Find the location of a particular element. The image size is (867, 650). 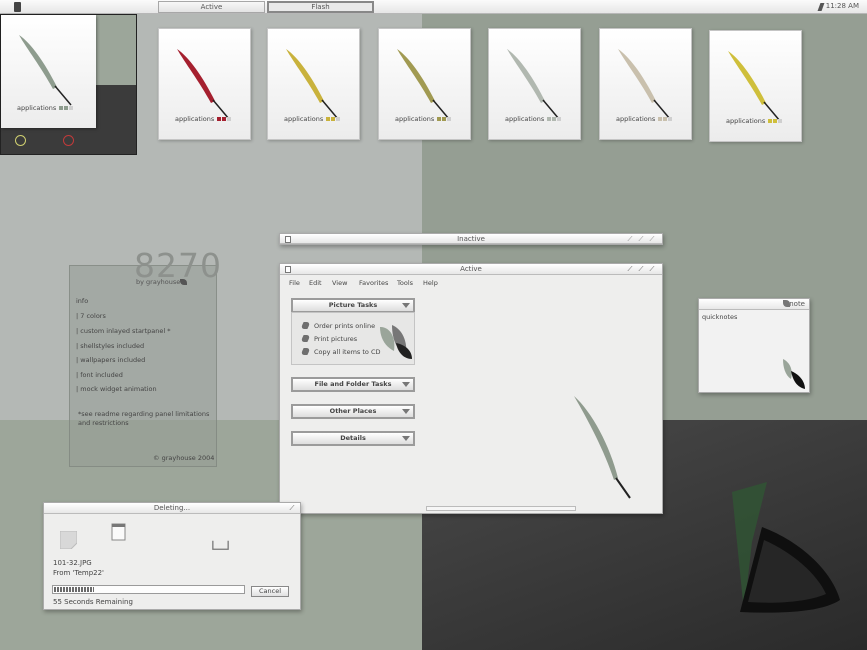

thumbnail-red: applications is located at coordinates (204, 84).